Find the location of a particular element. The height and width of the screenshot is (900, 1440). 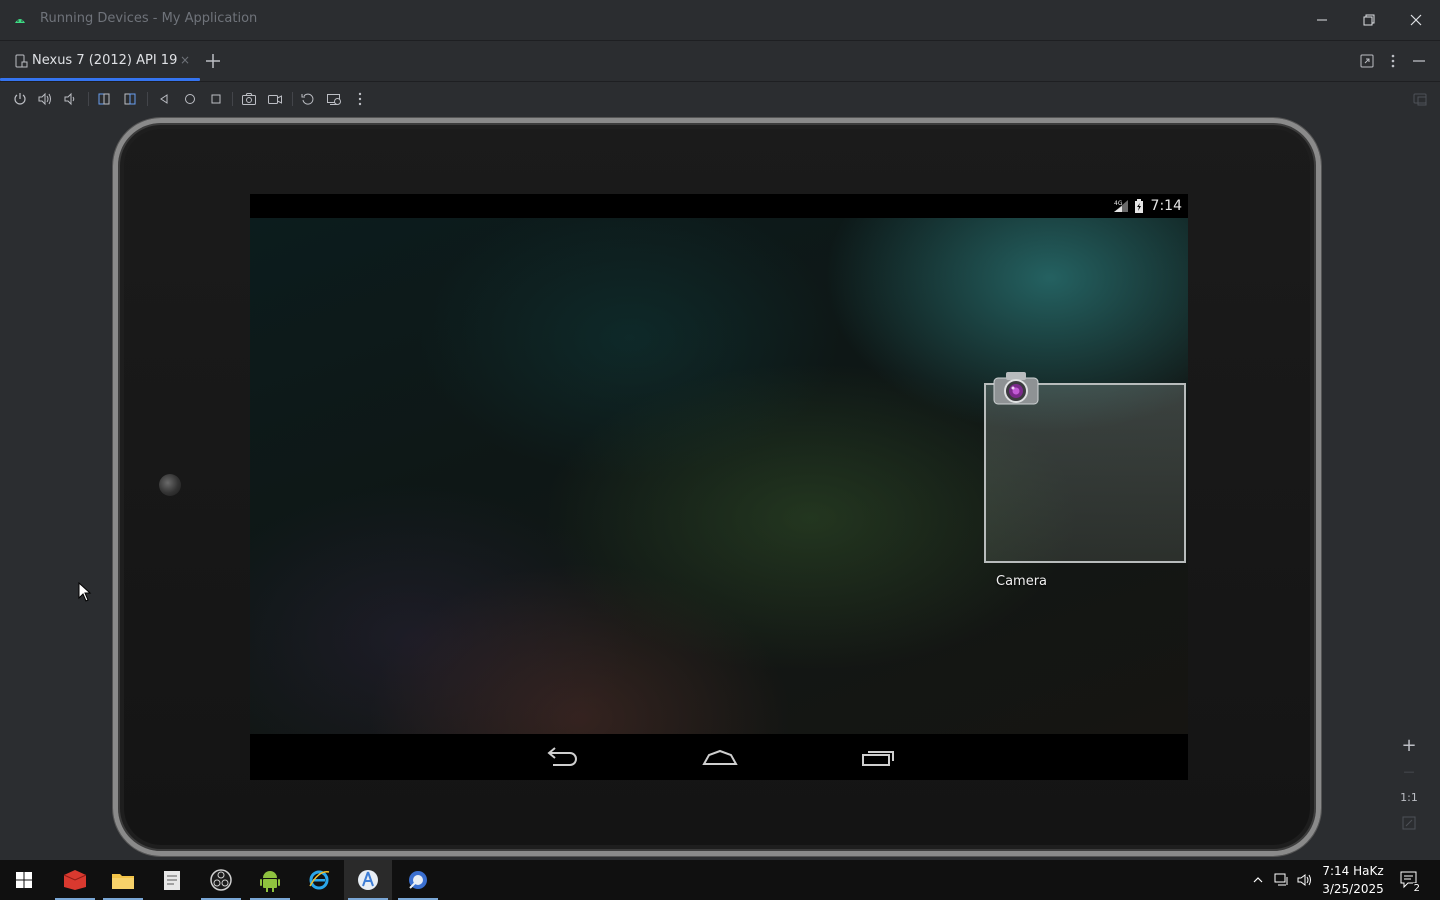

start-button is located at coordinates (24, 880).